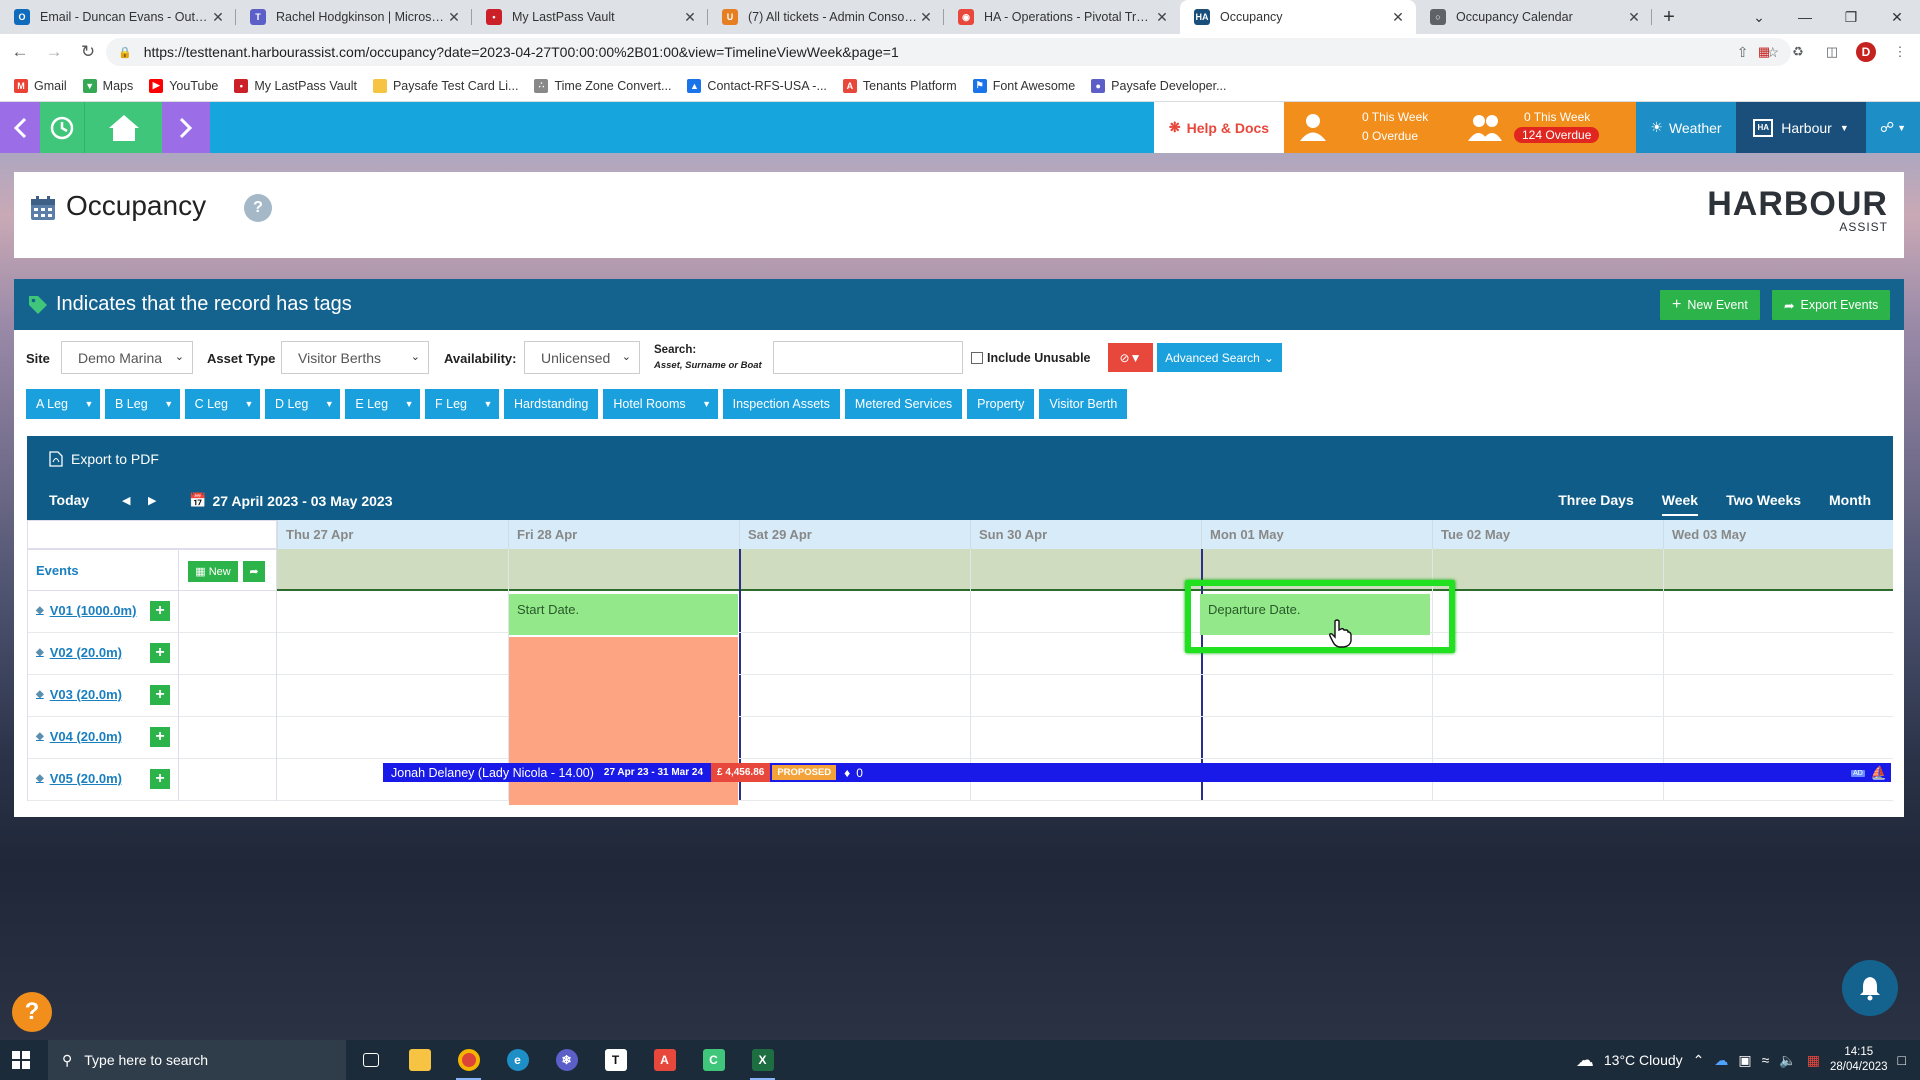 The image size is (1920, 1080). Describe the element at coordinates (1083, 404) in the screenshot. I see `asset-group-button: Visitor Berth` at that location.